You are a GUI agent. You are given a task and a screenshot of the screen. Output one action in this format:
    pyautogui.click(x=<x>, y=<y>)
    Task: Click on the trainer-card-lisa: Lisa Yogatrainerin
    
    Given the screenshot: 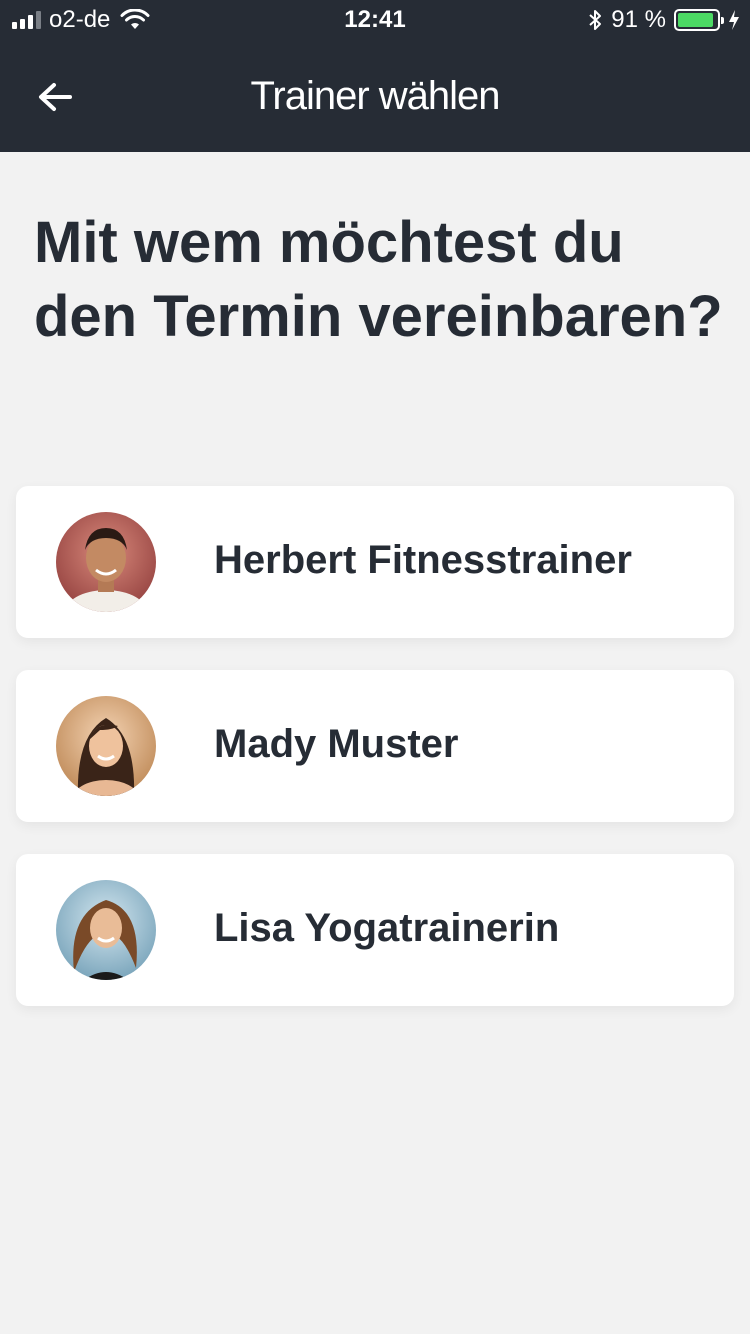 What is the action you would take?
    pyautogui.click(x=375, y=930)
    